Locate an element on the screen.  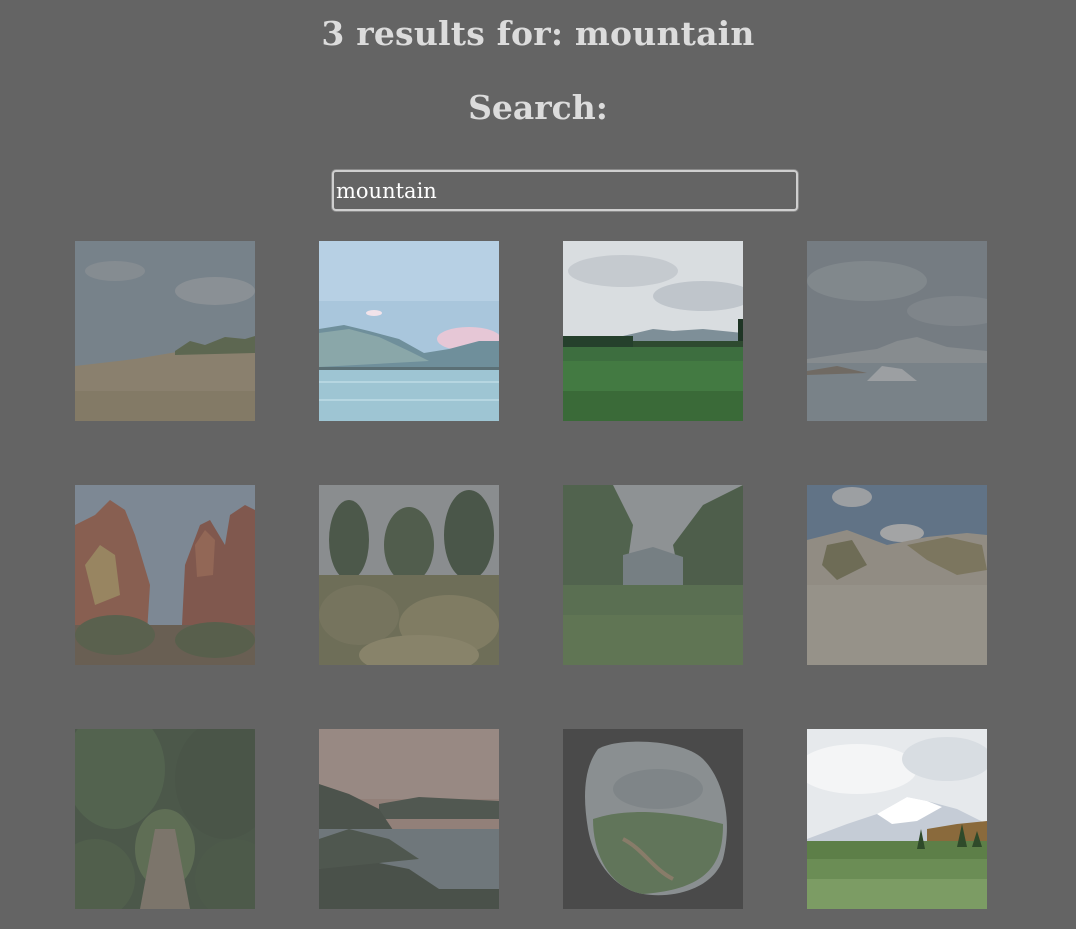
glacier-lagoon-image is located at coordinates (897, 331).